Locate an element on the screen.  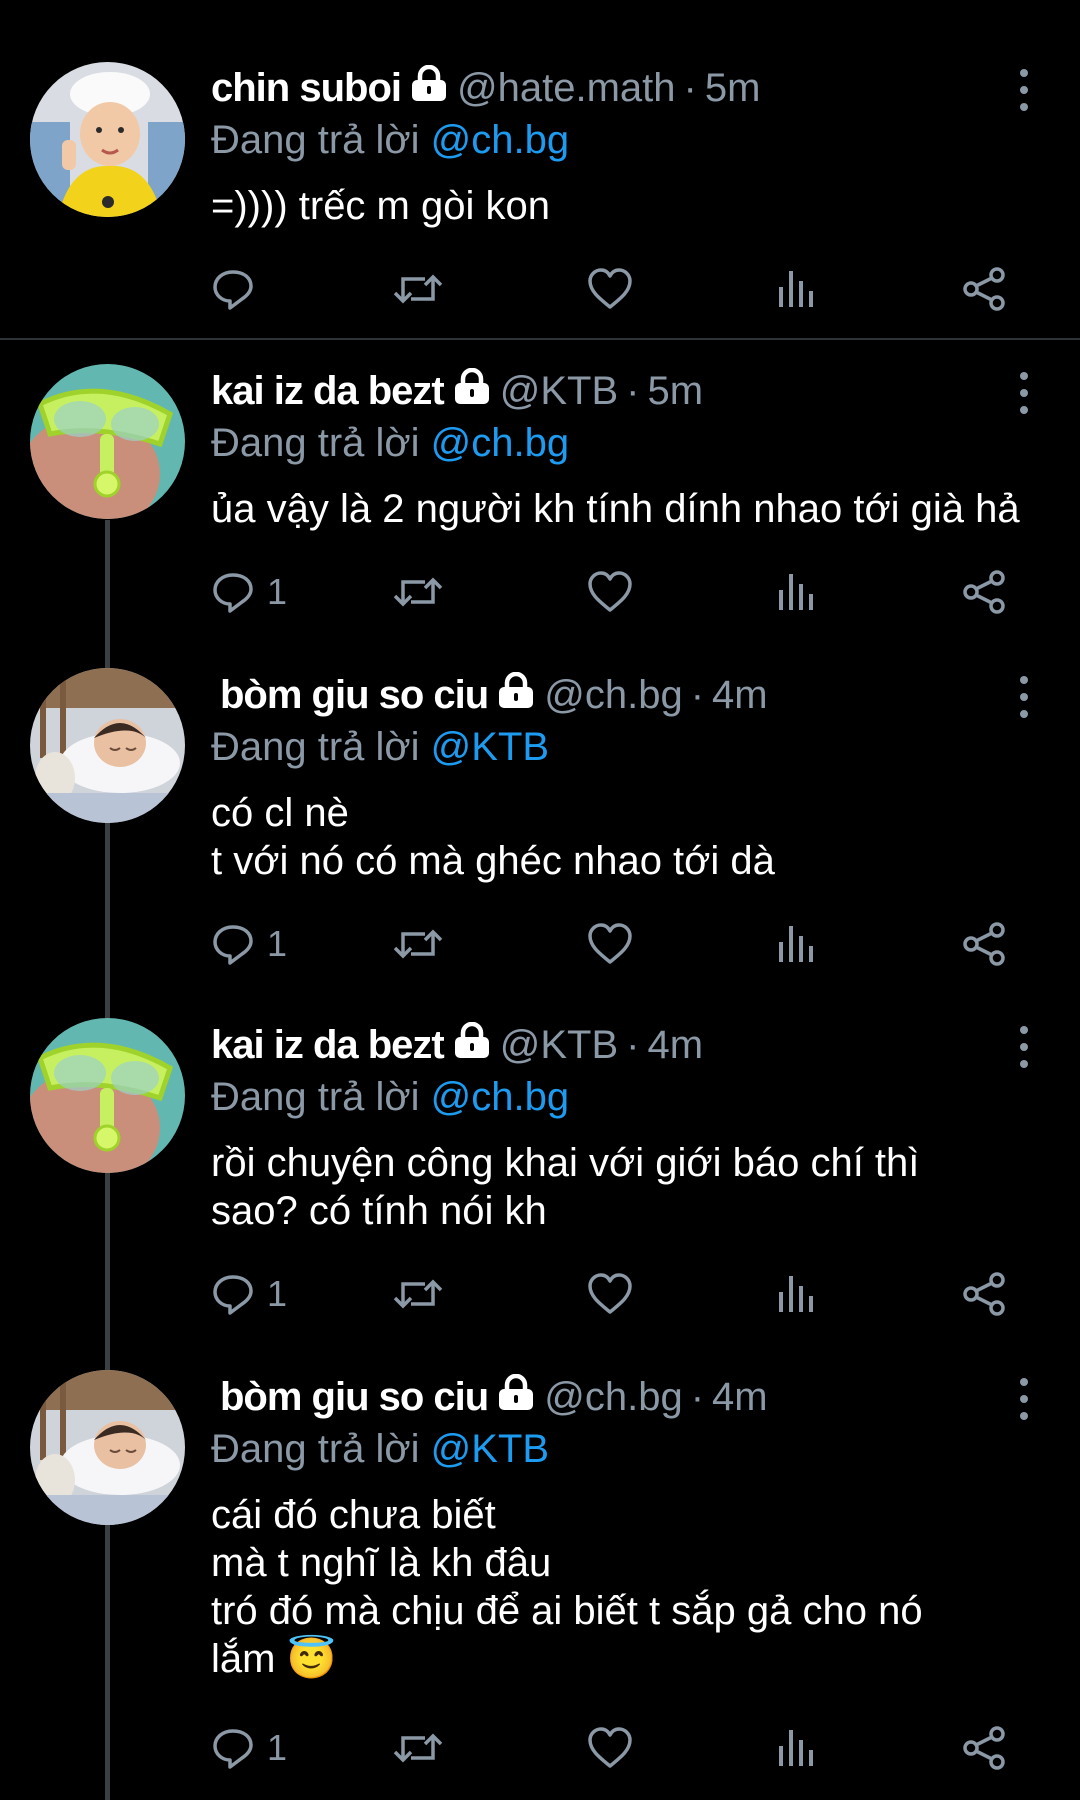
tweet-header: chin suboi @hate.math · 5m is located at coordinates (595, 89).